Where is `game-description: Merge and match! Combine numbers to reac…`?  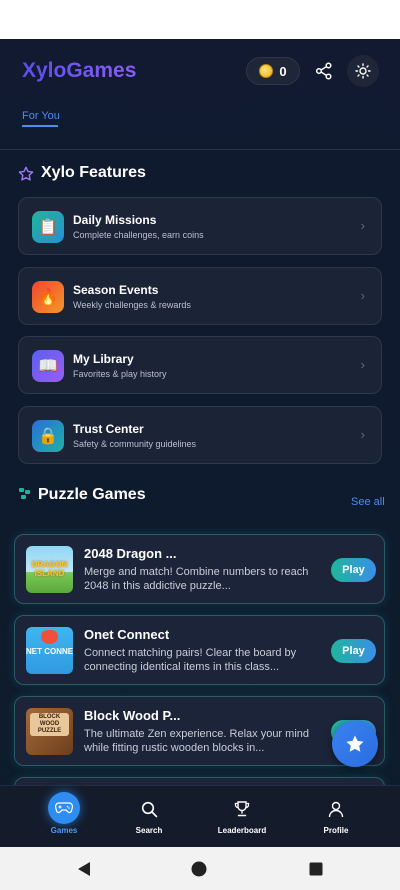
game-description: Merge and match! Combine numbers to reac… is located at coordinates (196, 579).